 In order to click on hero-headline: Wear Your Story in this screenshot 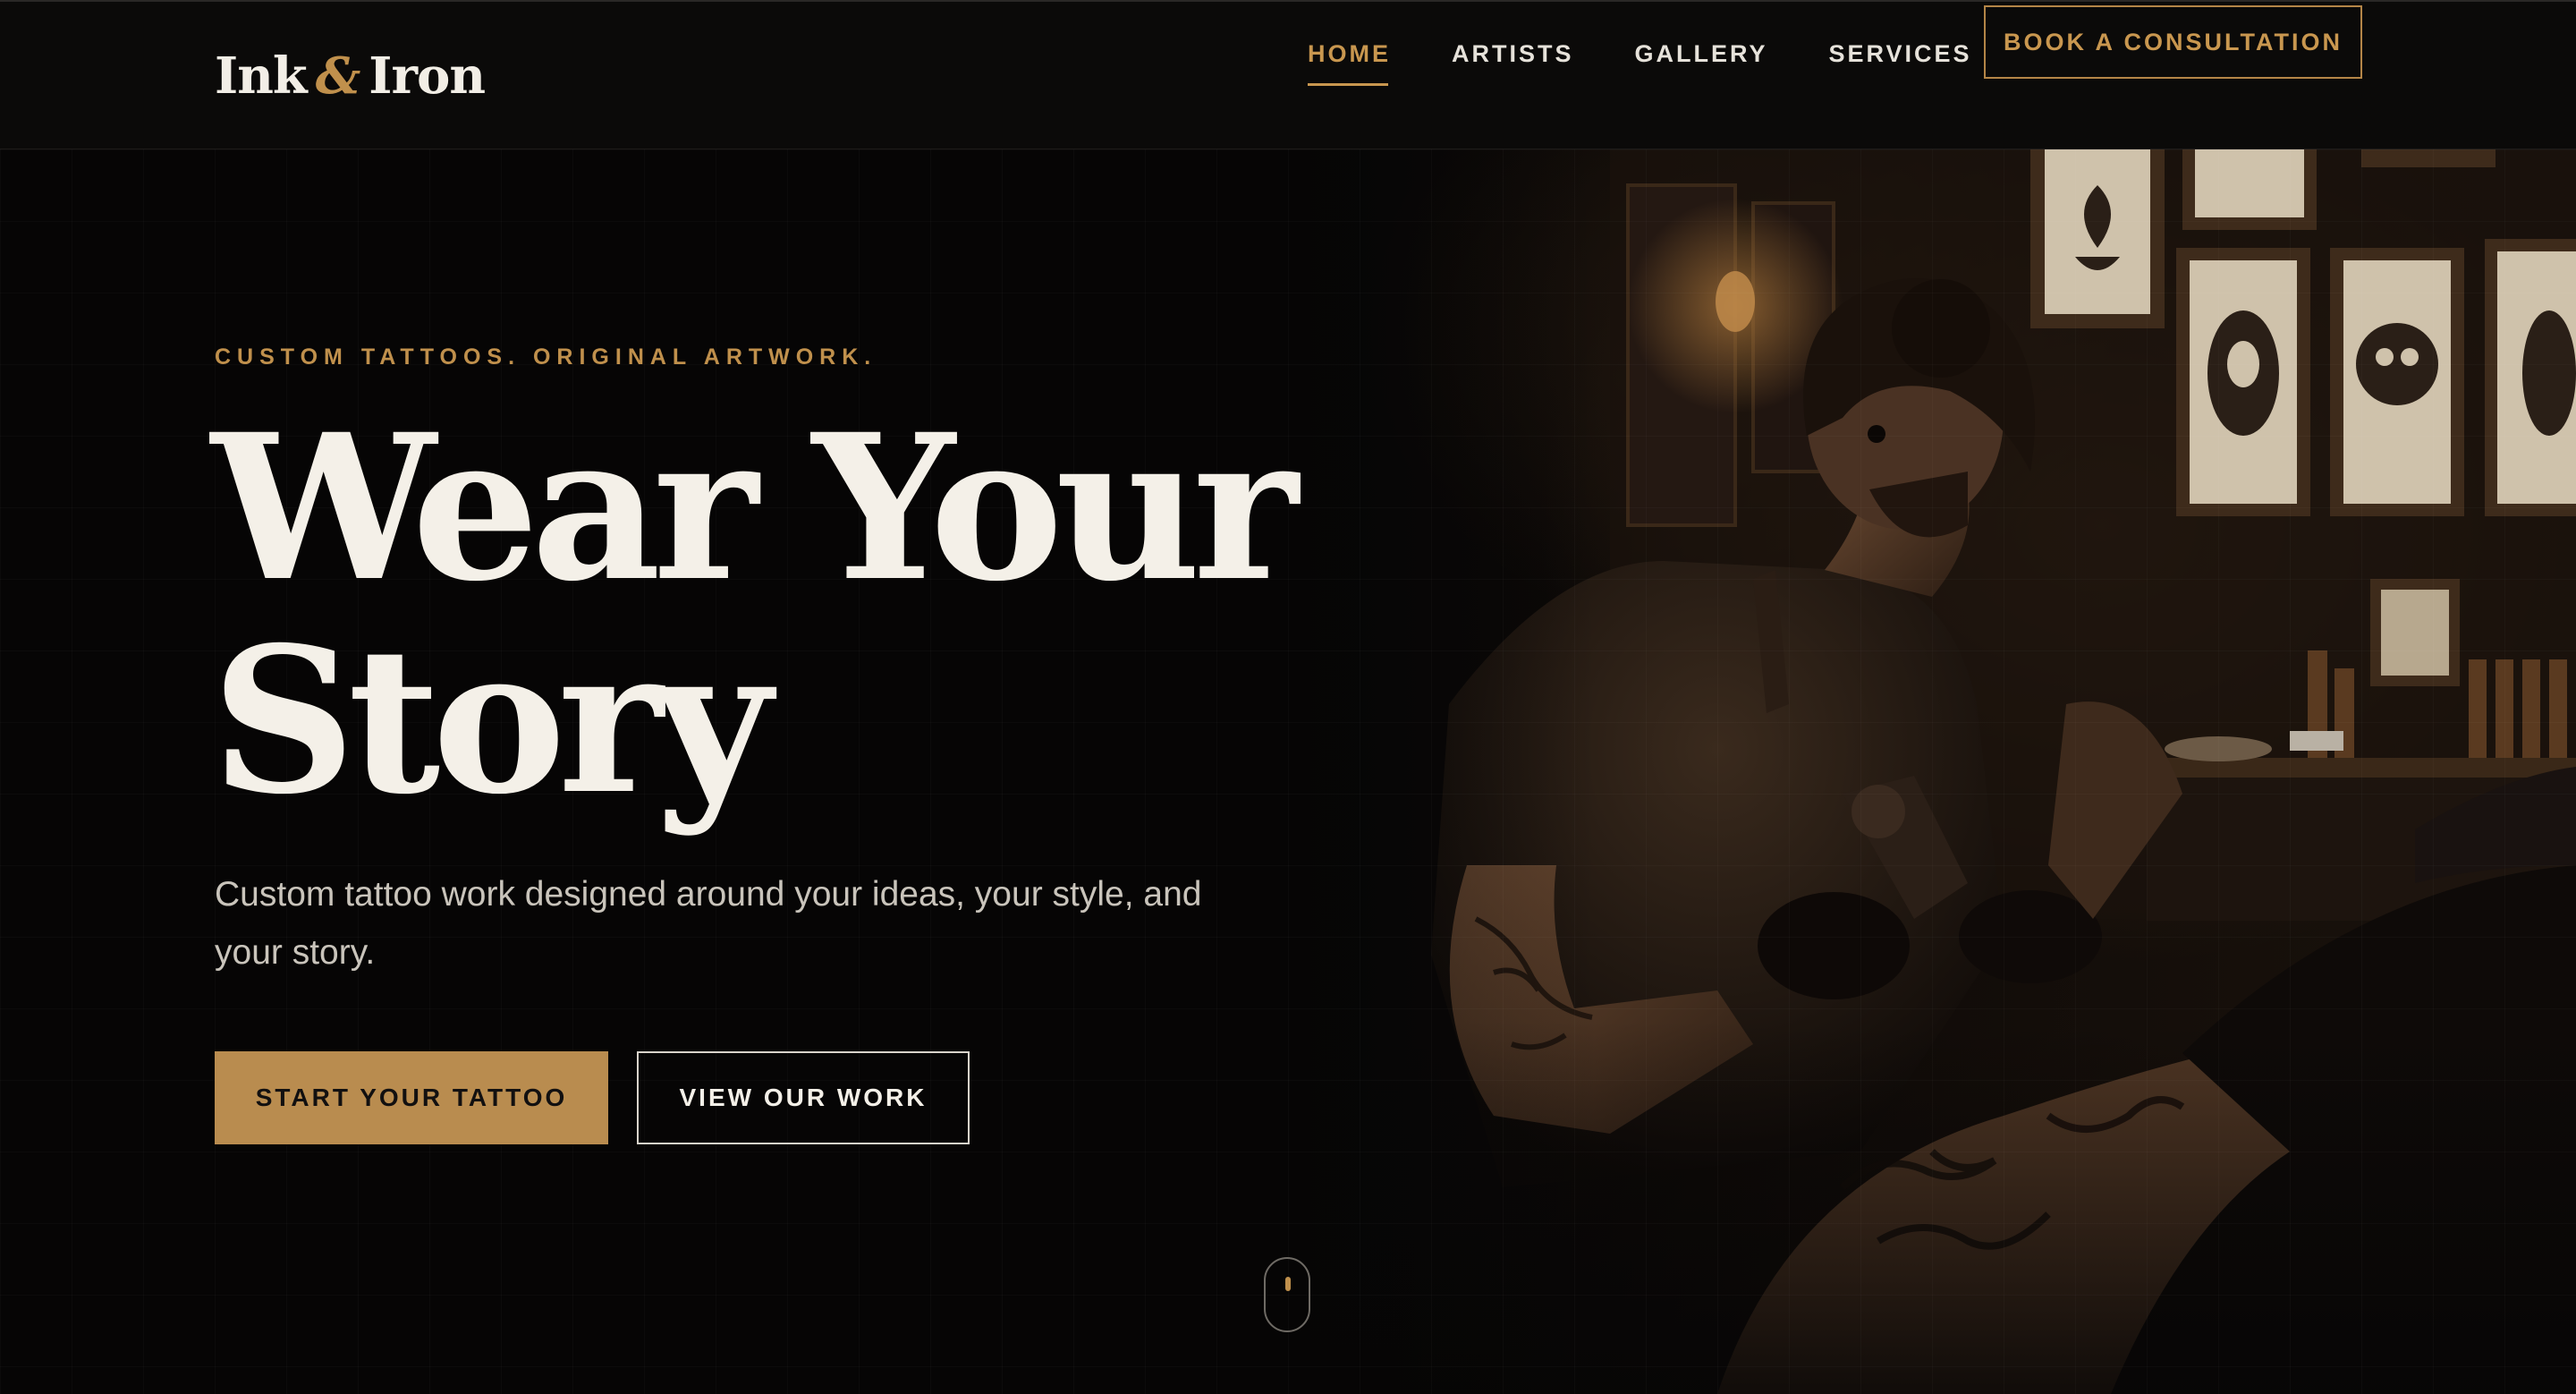, I will do `click(792, 615)`.